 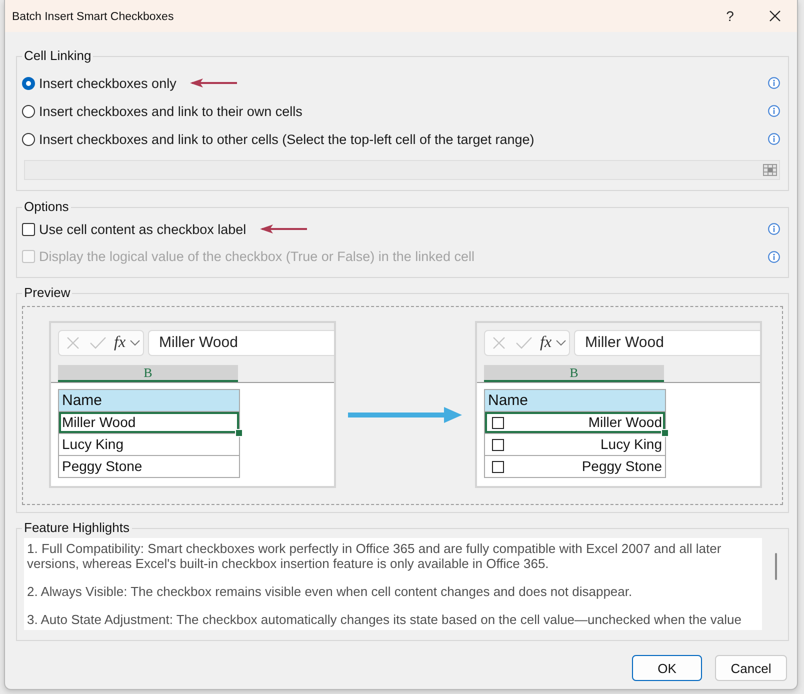 I want to click on group-title: Options, so click(x=46, y=207).